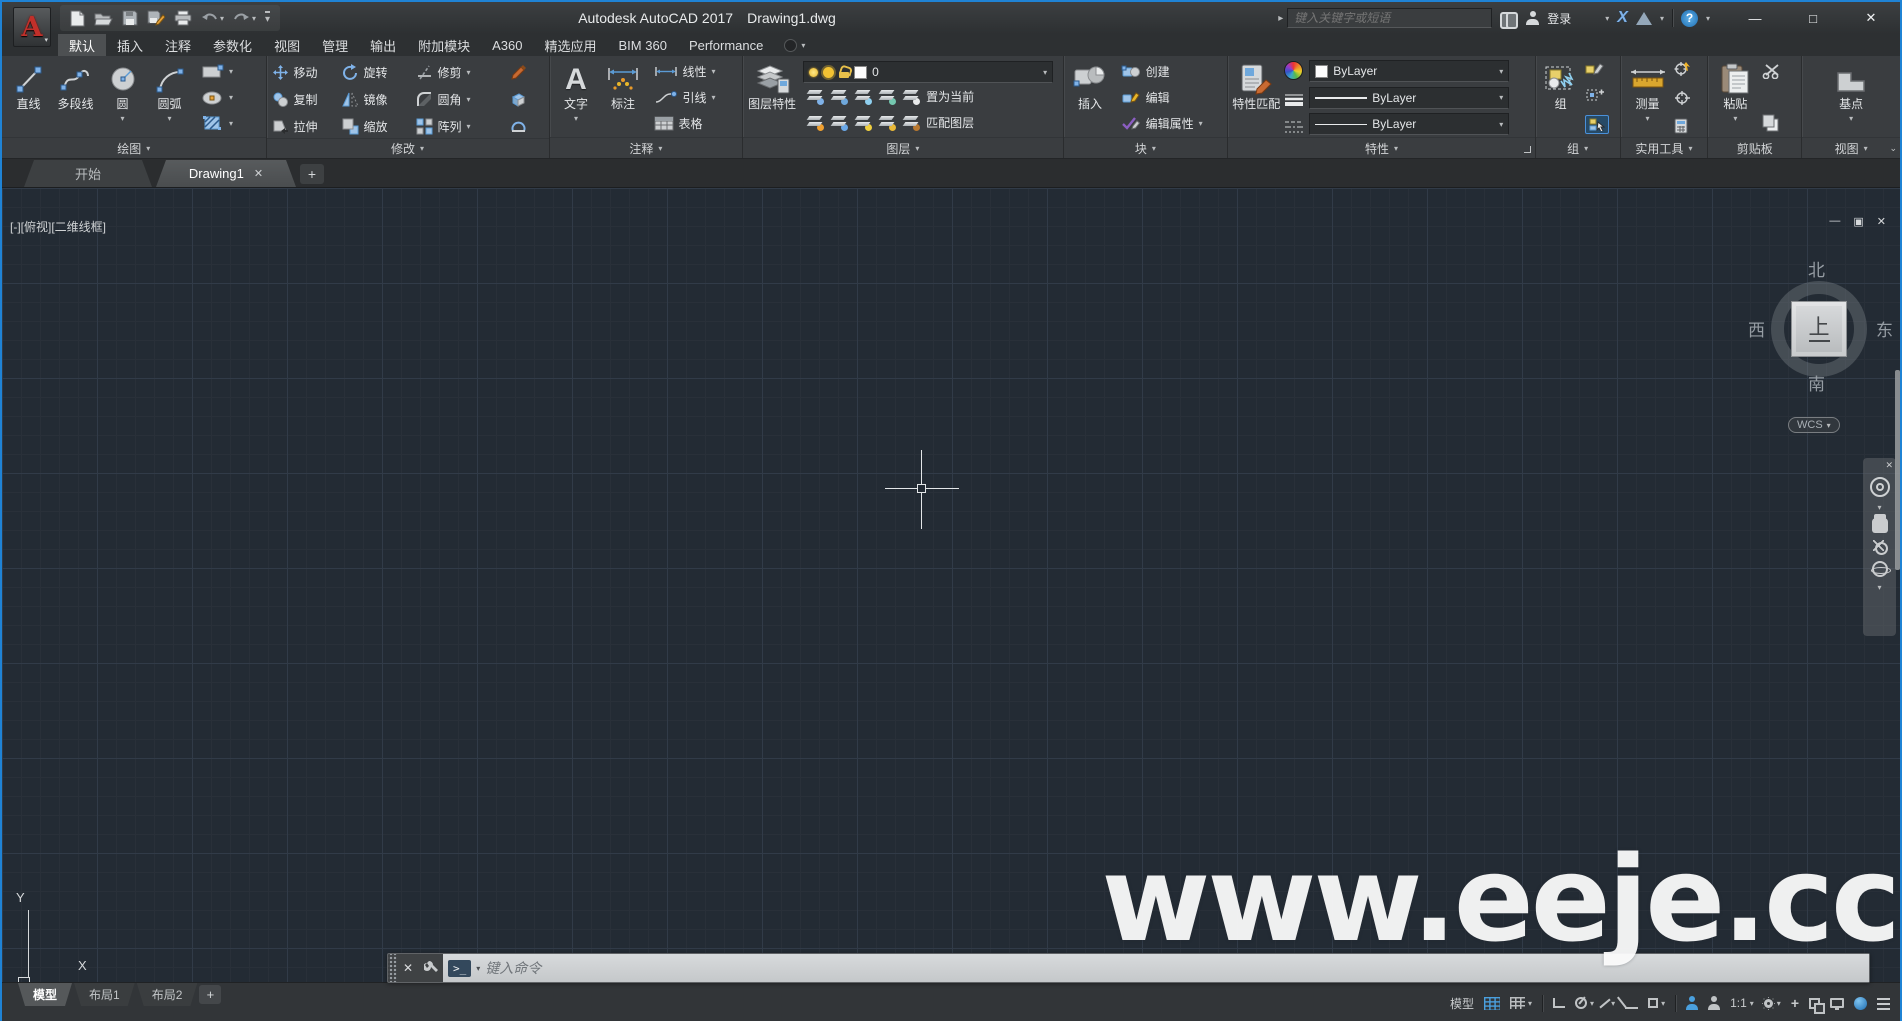  I want to click on panel-footer-view: 视图 ▾ ⌄, so click(1851, 147).